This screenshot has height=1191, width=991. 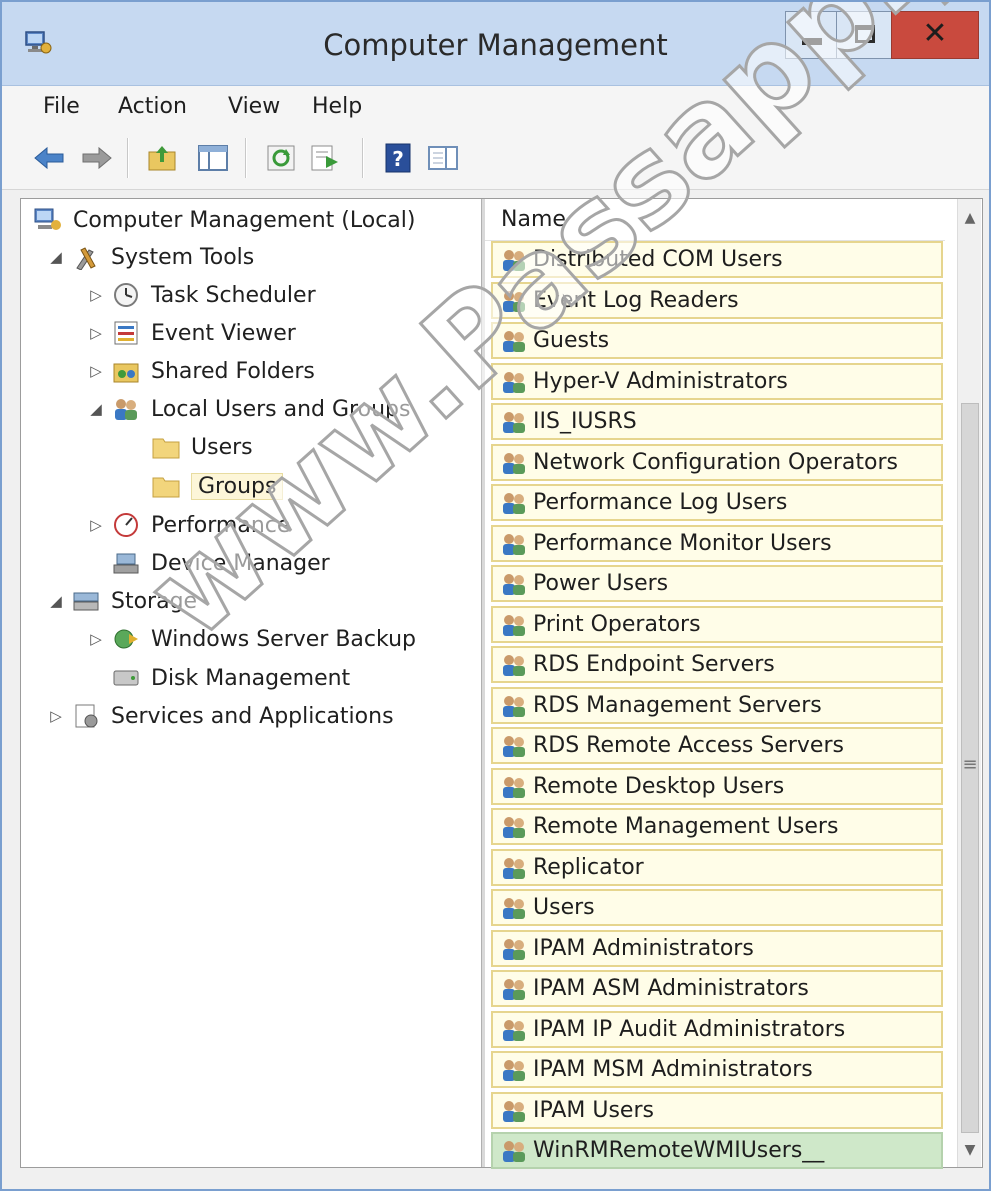 What do you see at coordinates (717, 867) in the screenshot?
I see `list-item: Replicator` at bounding box center [717, 867].